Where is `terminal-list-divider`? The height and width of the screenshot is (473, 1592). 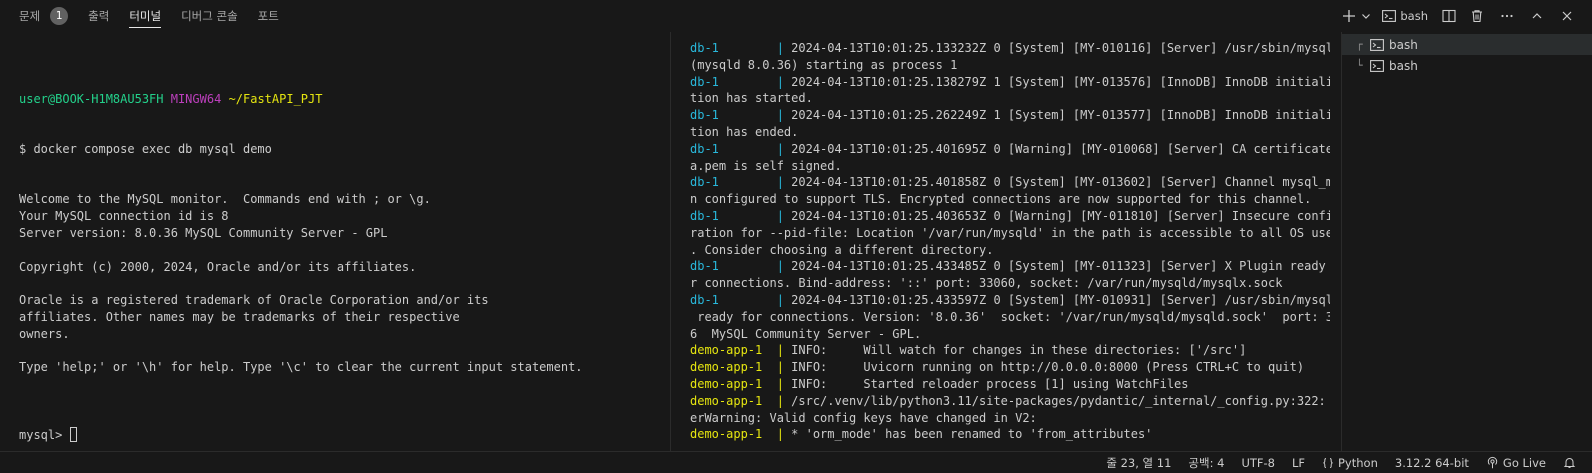 terminal-list-divider is located at coordinates (1341, 241).